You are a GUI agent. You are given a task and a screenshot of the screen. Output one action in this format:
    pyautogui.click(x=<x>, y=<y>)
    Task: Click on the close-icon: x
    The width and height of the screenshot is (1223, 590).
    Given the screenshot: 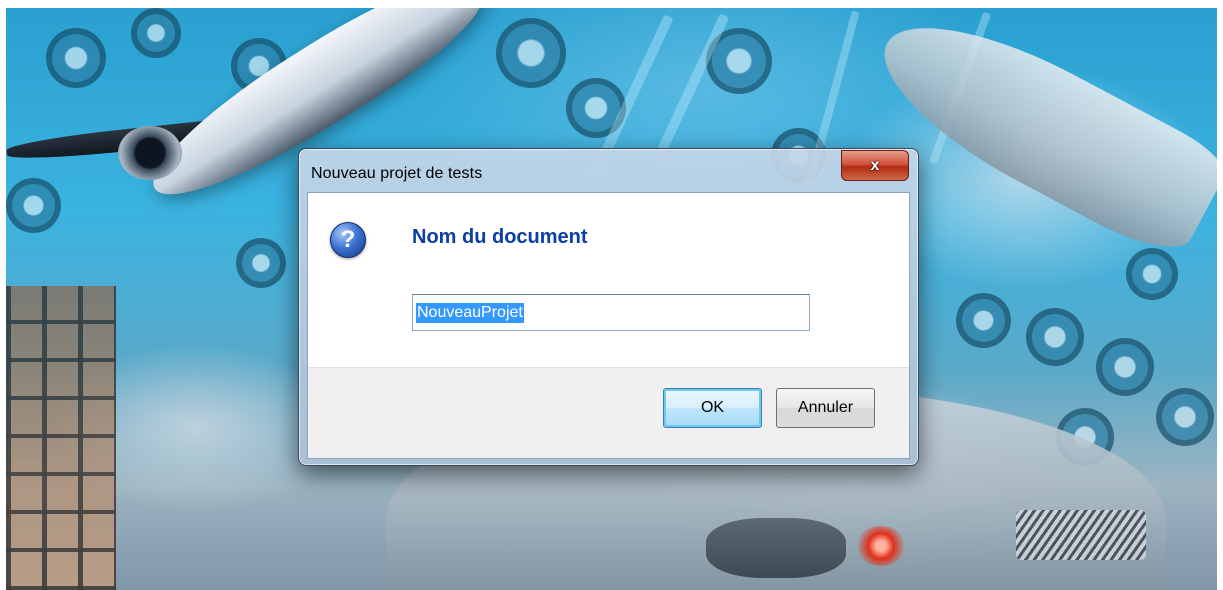 What is the action you would take?
    pyautogui.click(x=875, y=165)
    